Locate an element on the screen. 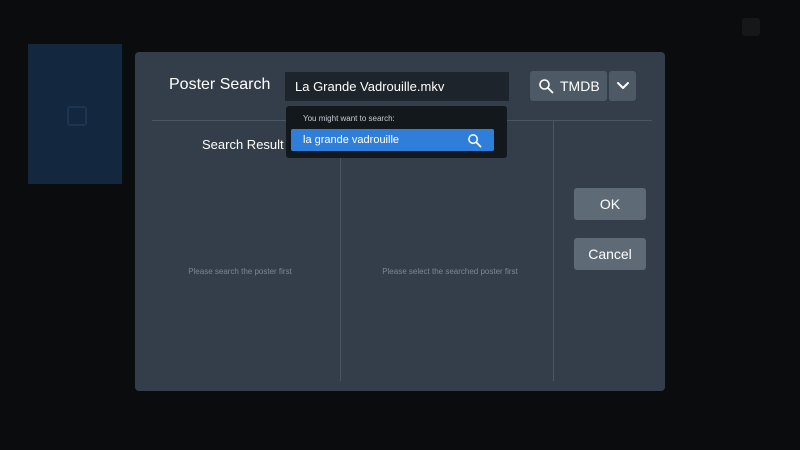 The image size is (800, 450). suggestion-item: la grande vadrouille is located at coordinates (392, 140).